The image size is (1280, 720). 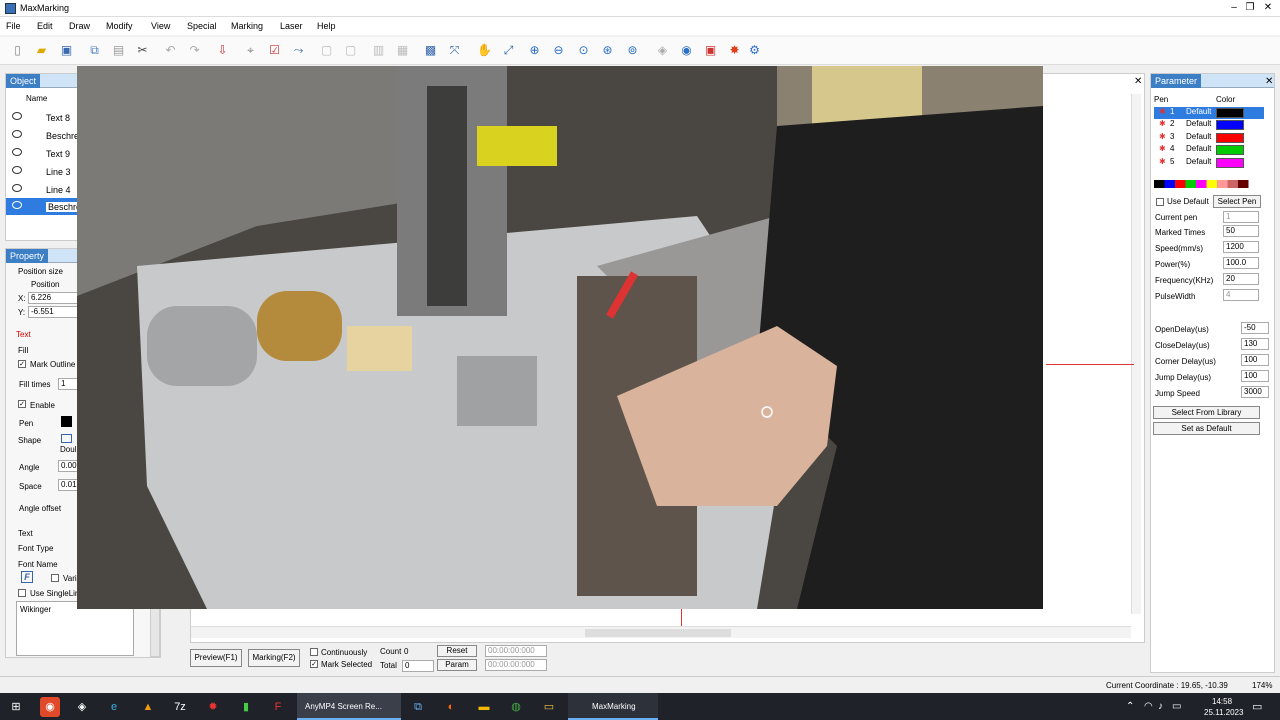 What do you see at coordinates (350, 50) in the screenshot?
I see `ungroup-icon: ▢` at bounding box center [350, 50].